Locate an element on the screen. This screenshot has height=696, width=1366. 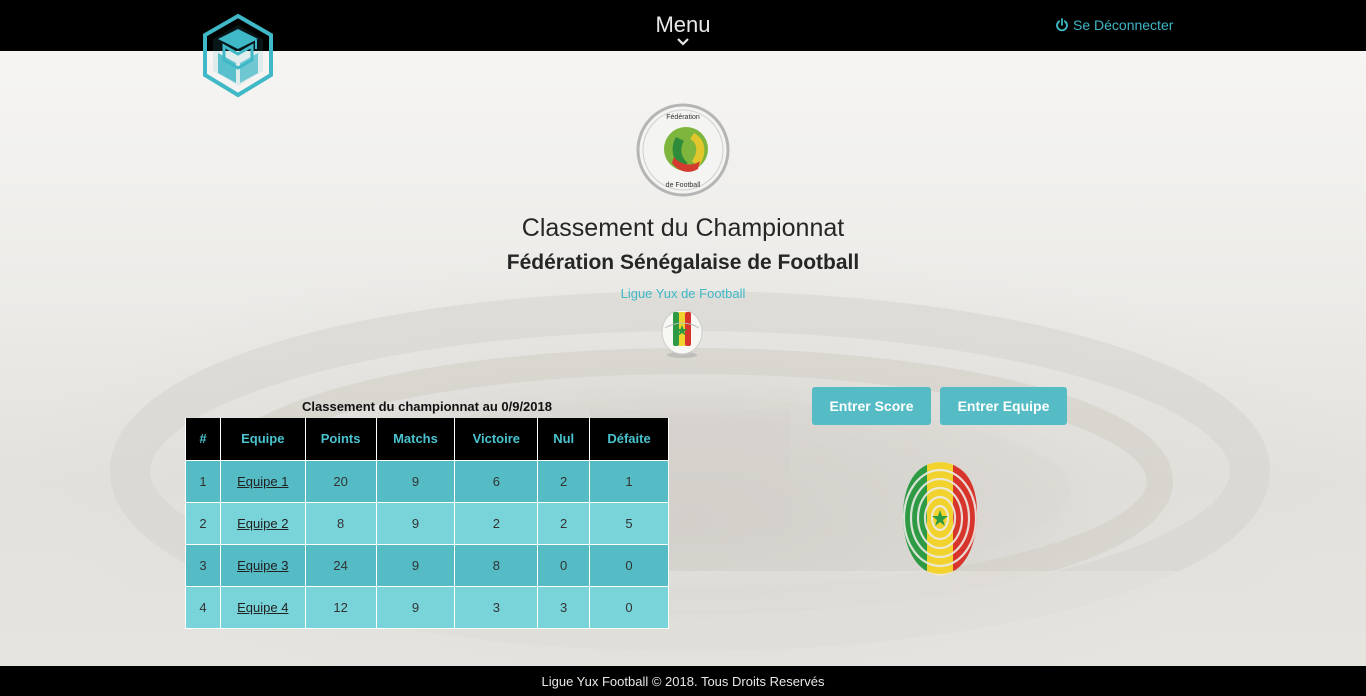
team-cell: Equipe 4 is located at coordinates (262, 607).